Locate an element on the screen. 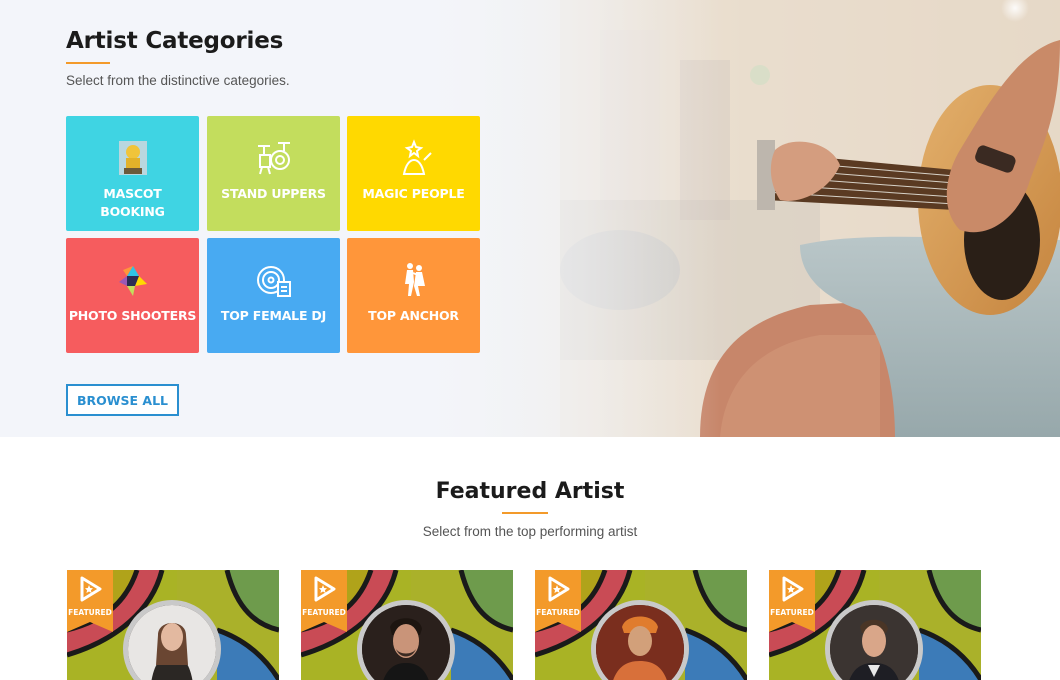 Image resolution: width=1060 pixels, height=680 pixels. drum-kit-icon is located at coordinates (273, 158).